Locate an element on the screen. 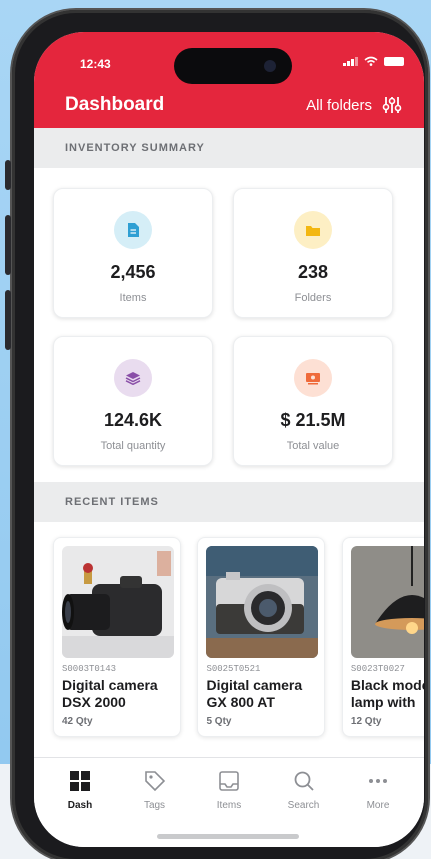 This screenshot has width=431, height=859. quantity-summary-card: 124.6K Total quantity is located at coordinates (133, 401).